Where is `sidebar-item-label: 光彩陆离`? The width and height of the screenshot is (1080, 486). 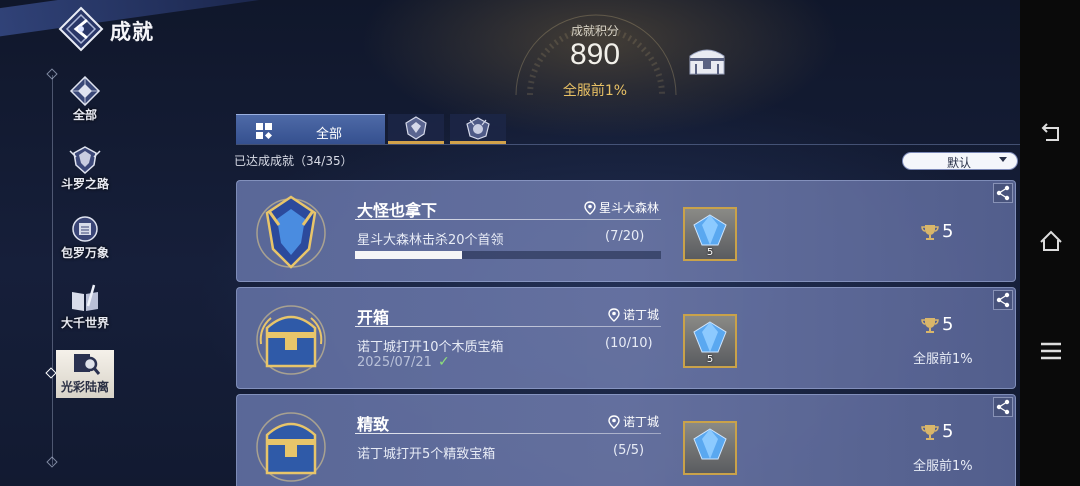
sidebar-item-label: 光彩陆离 is located at coordinates (84, 387).